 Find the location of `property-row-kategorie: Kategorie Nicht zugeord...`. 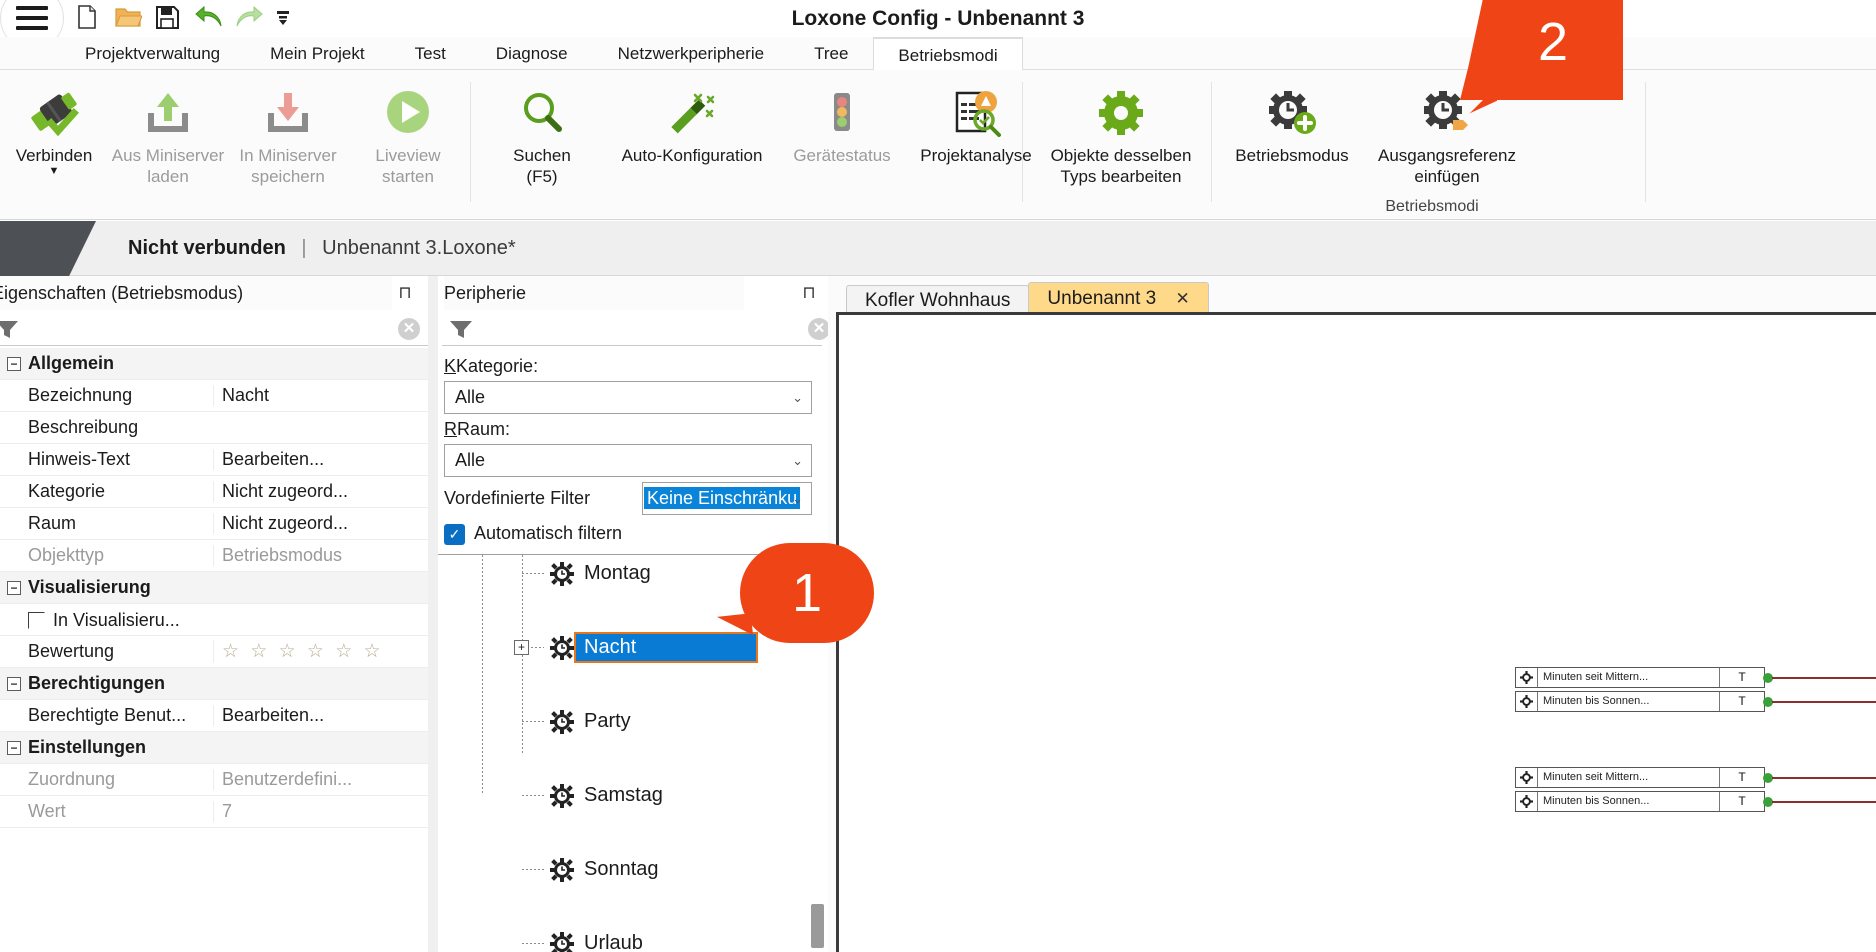

property-row-kategorie: Kategorie Nicht zugeord... is located at coordinates (214, 492).